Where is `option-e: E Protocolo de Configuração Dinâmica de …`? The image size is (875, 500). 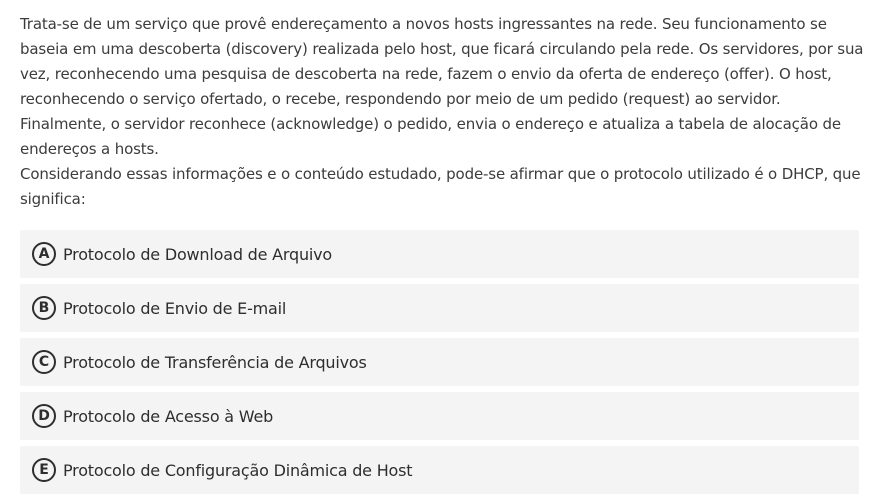
option-e: E Protocolo de Configuração Dinâmica de … is located at coordinates (439, 470).